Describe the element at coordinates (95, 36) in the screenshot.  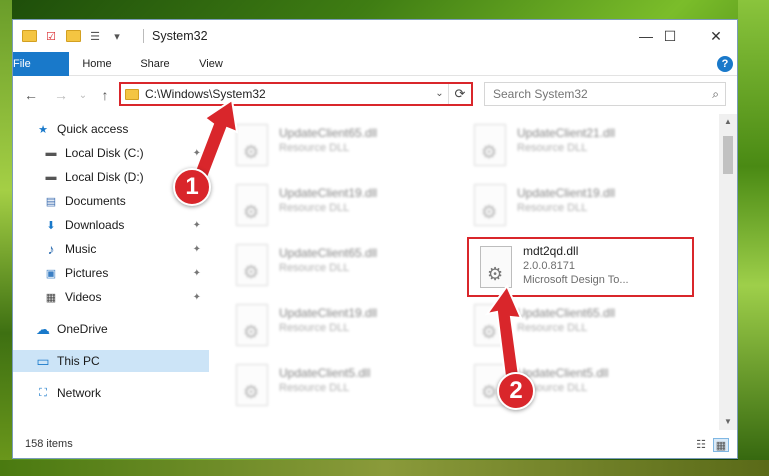
I see `customize-toolbar-icon: ☰` at that location.